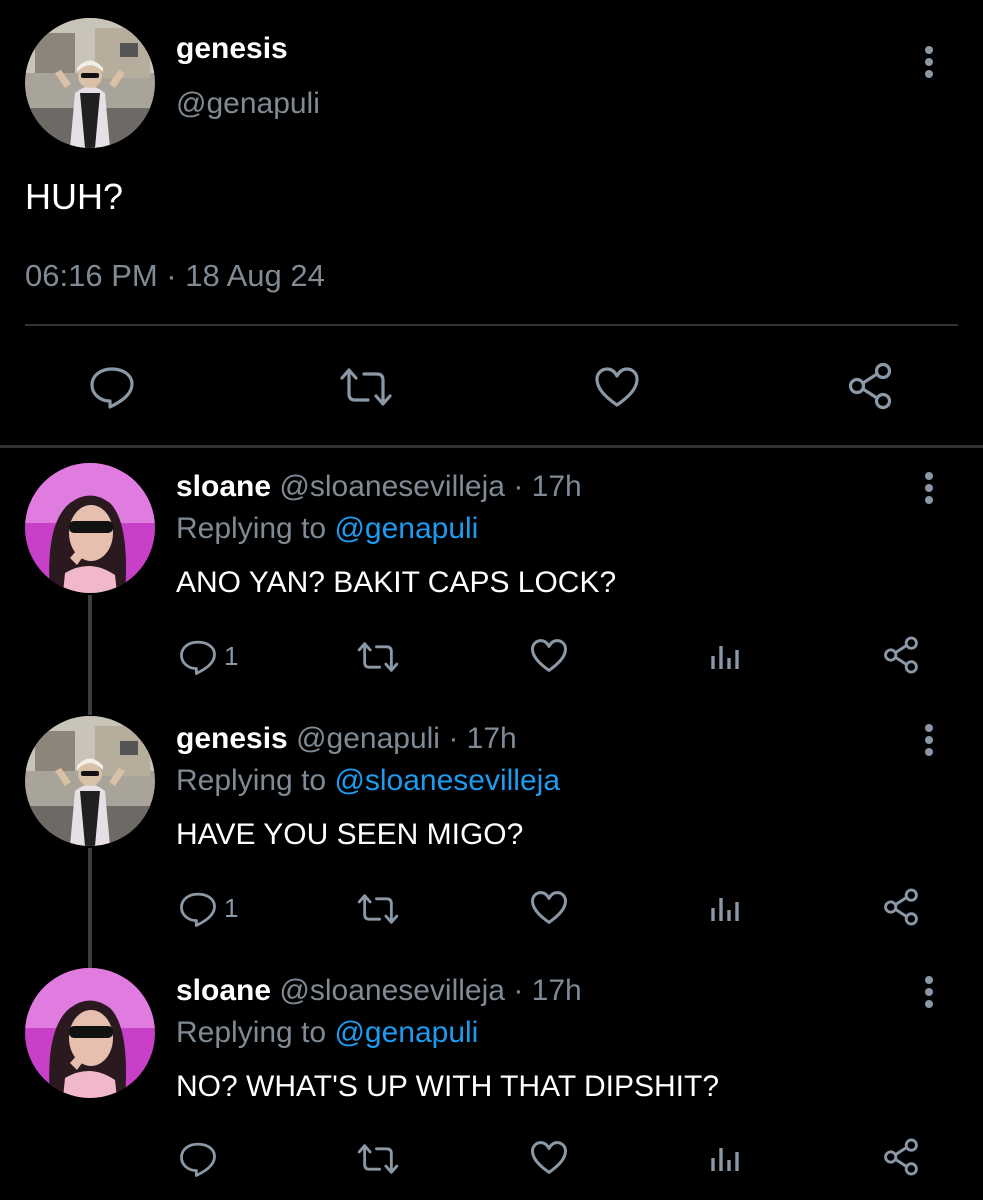 The width and height of the screenshot is (983, 1200). Describe the element at coordinates (74, 196) in the screenshot. I see `tweet-text: HUH?` at that location.